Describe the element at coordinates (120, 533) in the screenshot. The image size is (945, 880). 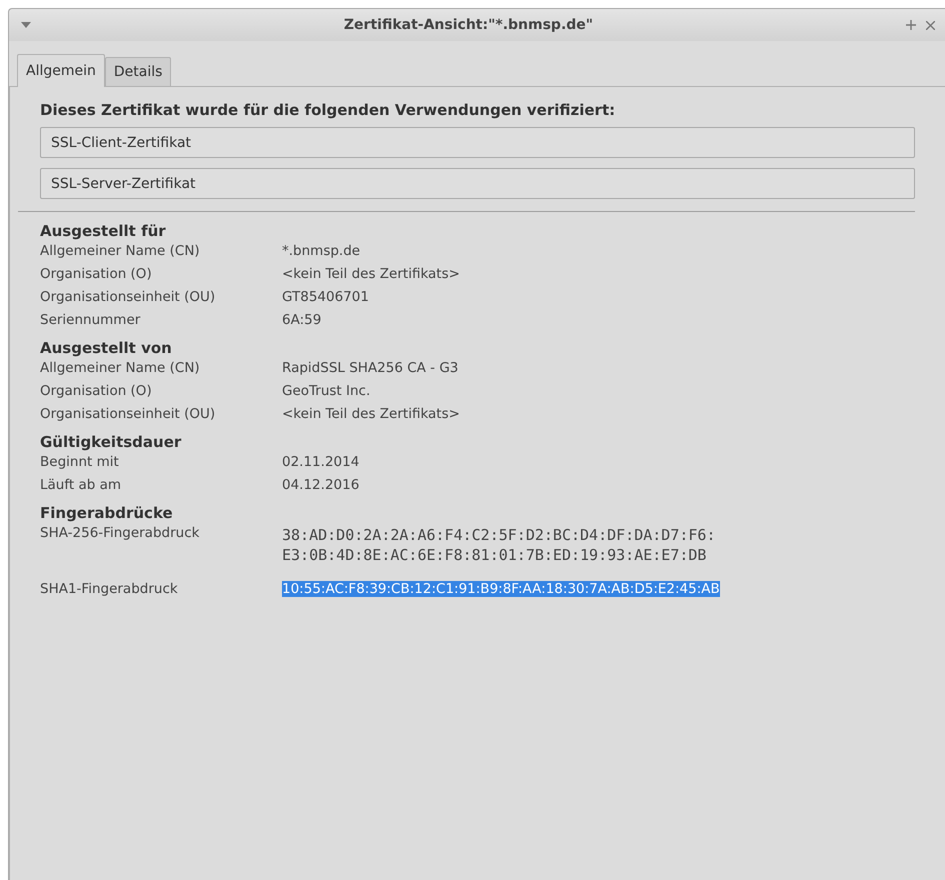
I see `field-label: SHA-256-Fingerabdruck` at that location.